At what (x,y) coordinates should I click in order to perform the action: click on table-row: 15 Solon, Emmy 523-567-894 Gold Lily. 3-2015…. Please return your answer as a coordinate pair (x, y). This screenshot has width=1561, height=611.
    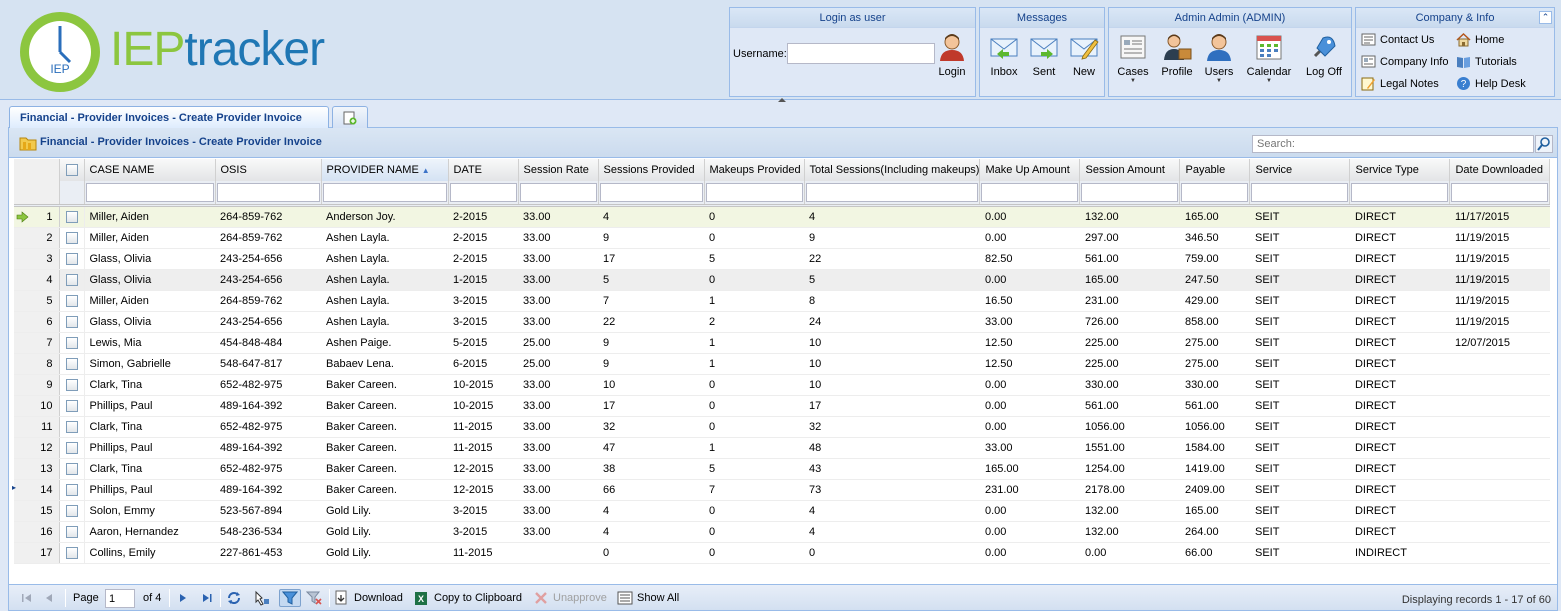
    Looking at the image, I should click on (782, 511).